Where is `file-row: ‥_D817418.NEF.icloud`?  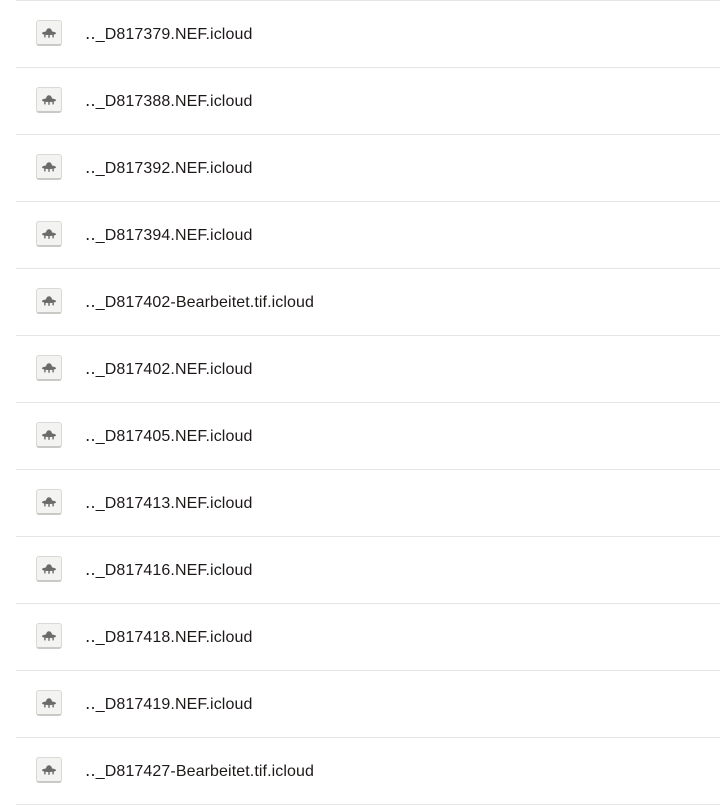
file-row: ‥_D817418.NEF.icloud is located at coordinates (368, 637).